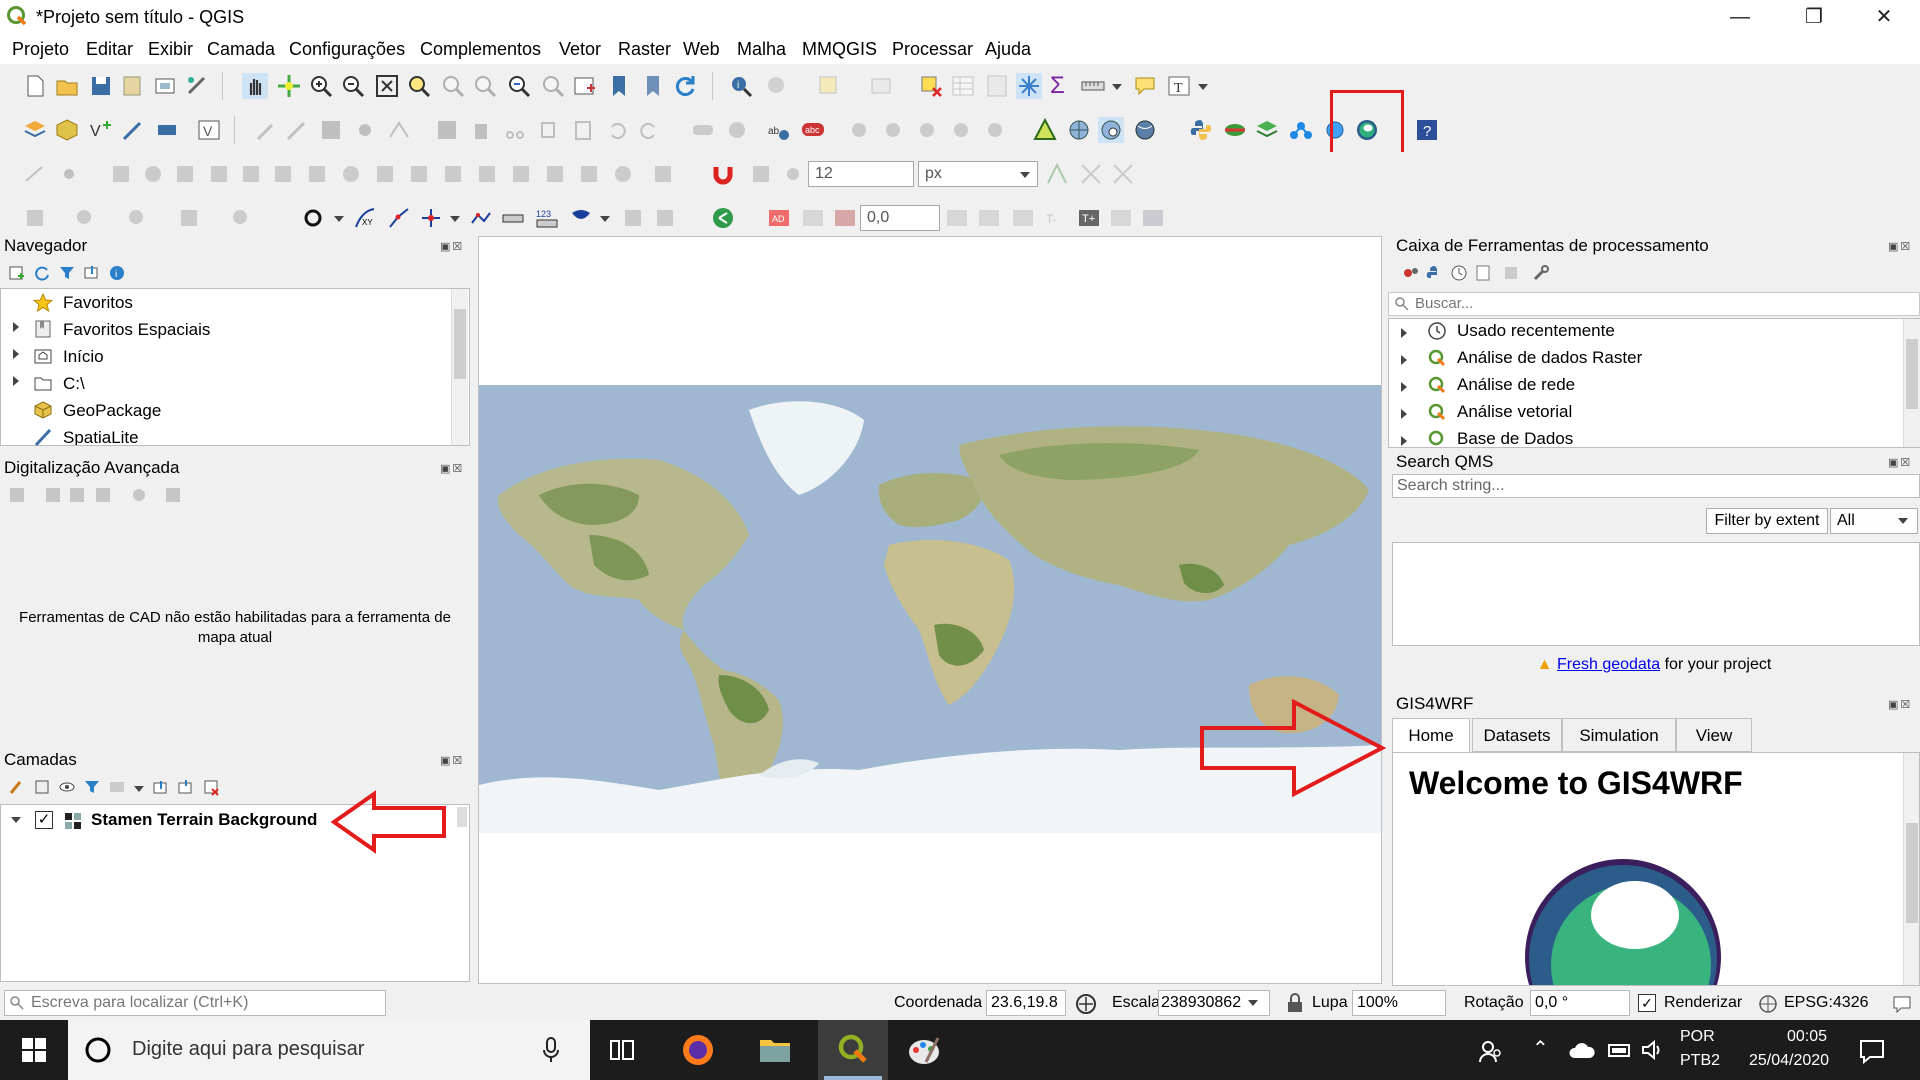 This screenshot has width=1920, height=1080. What do you see at coordinates (513, 218) in the screenshot?
I see `ruler-tool-icon` at bounding box center [513, 218].